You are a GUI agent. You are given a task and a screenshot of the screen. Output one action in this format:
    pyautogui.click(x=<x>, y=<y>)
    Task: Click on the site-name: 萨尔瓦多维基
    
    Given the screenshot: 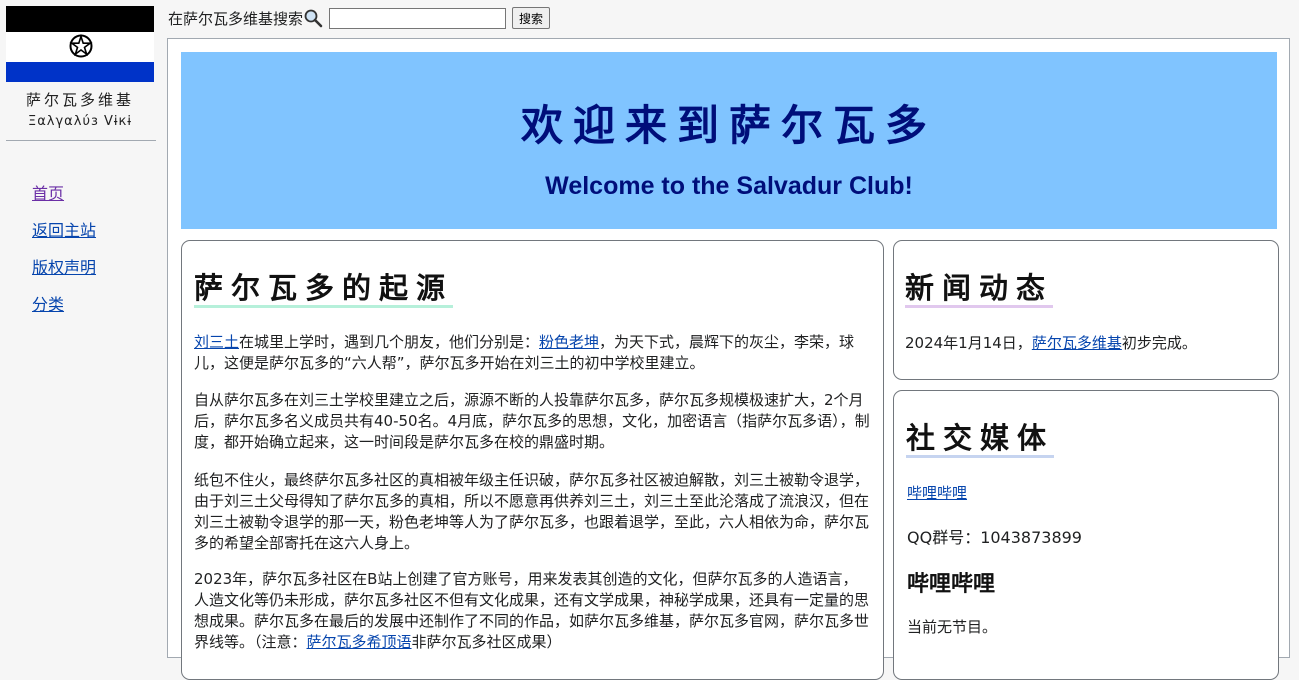 What is the action you would take?
    pyautogui.click(x=79, y=100)
    